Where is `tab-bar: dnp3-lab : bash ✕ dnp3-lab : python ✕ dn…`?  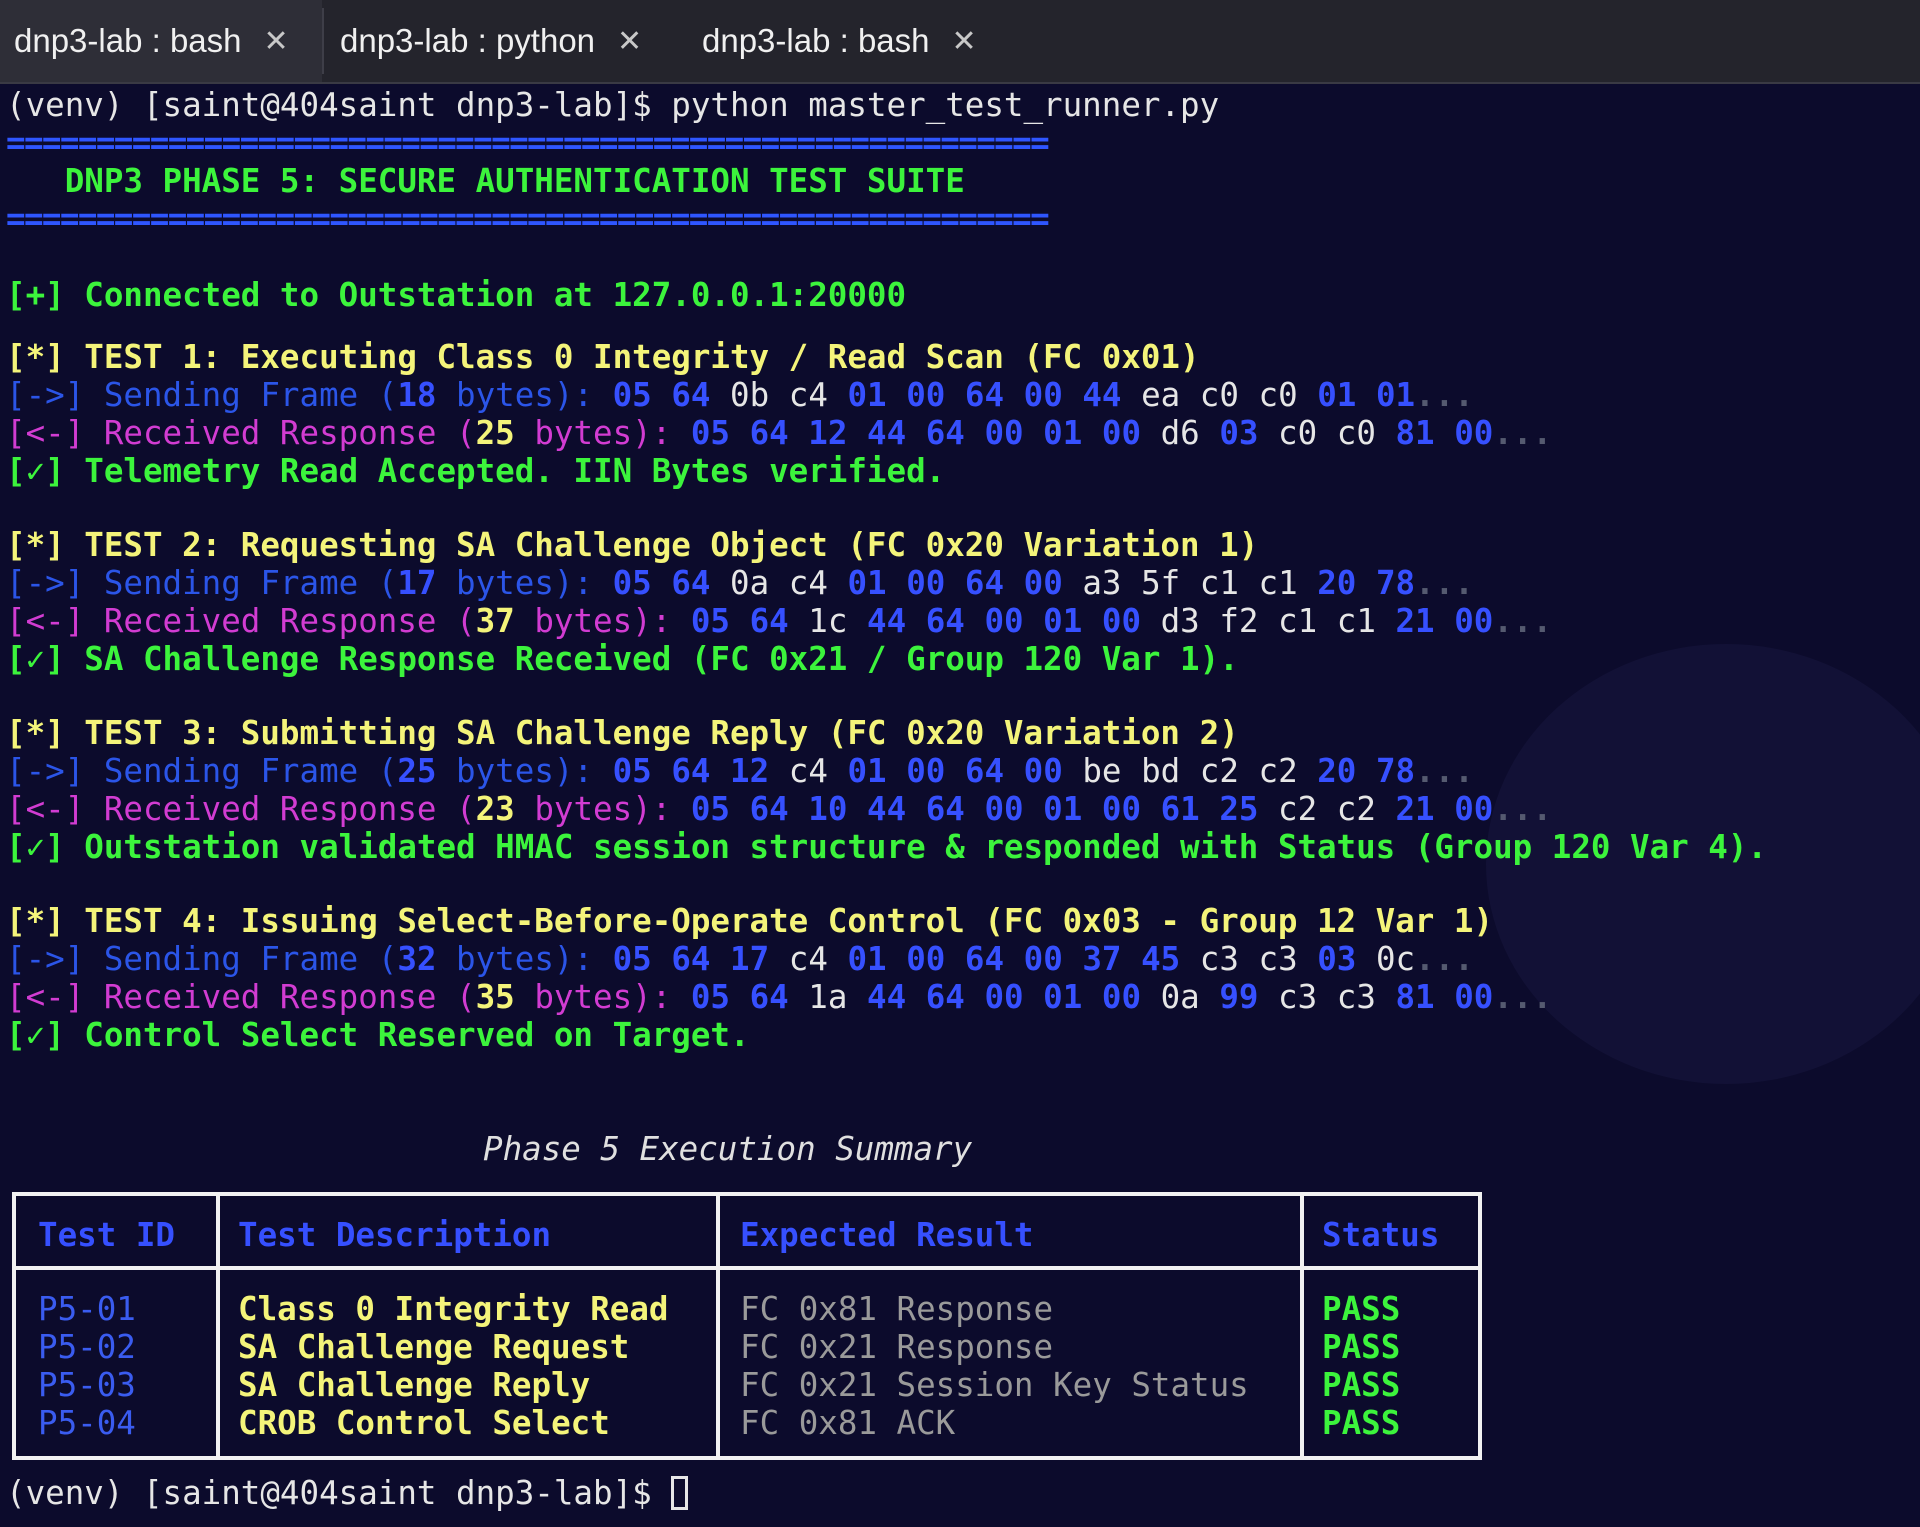
tab-bar: dnp3-lab : bash ✕ dnp3-lab : python ✕ dn… is located at coordinates (960, 42).